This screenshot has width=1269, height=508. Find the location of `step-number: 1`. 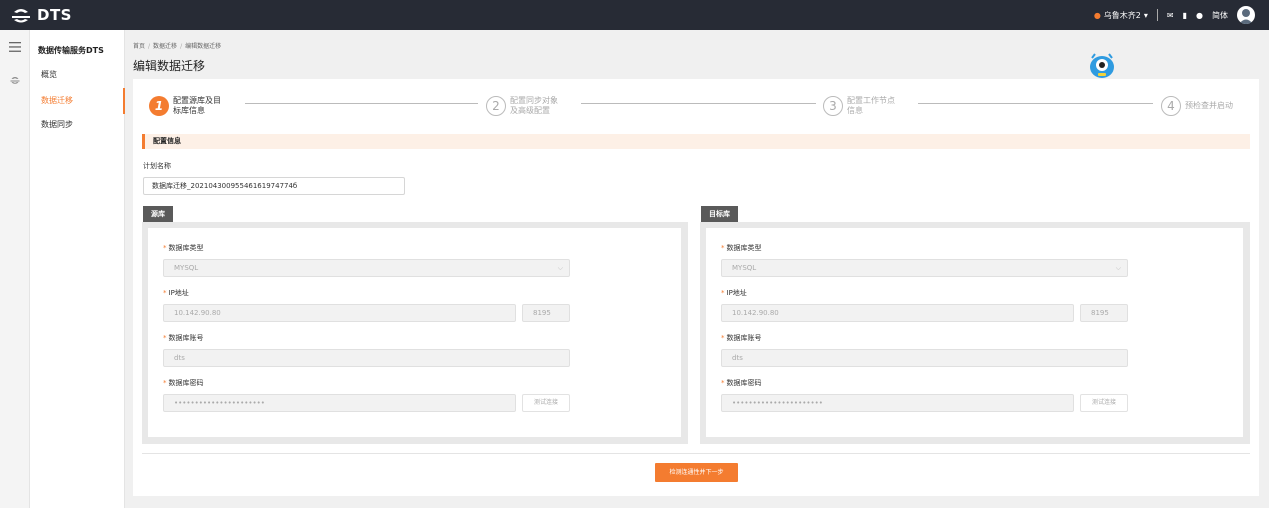

step-number: 1 is located at coordinates (159, 106).